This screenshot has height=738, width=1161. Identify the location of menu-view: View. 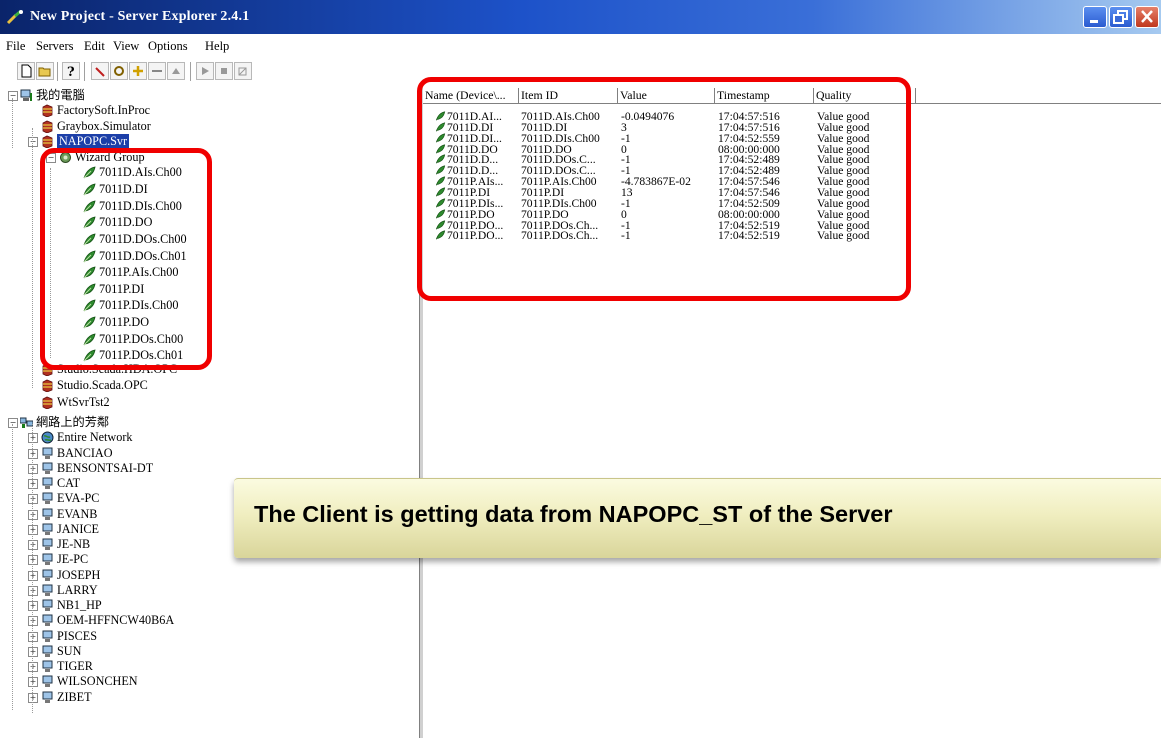
(126, 46).